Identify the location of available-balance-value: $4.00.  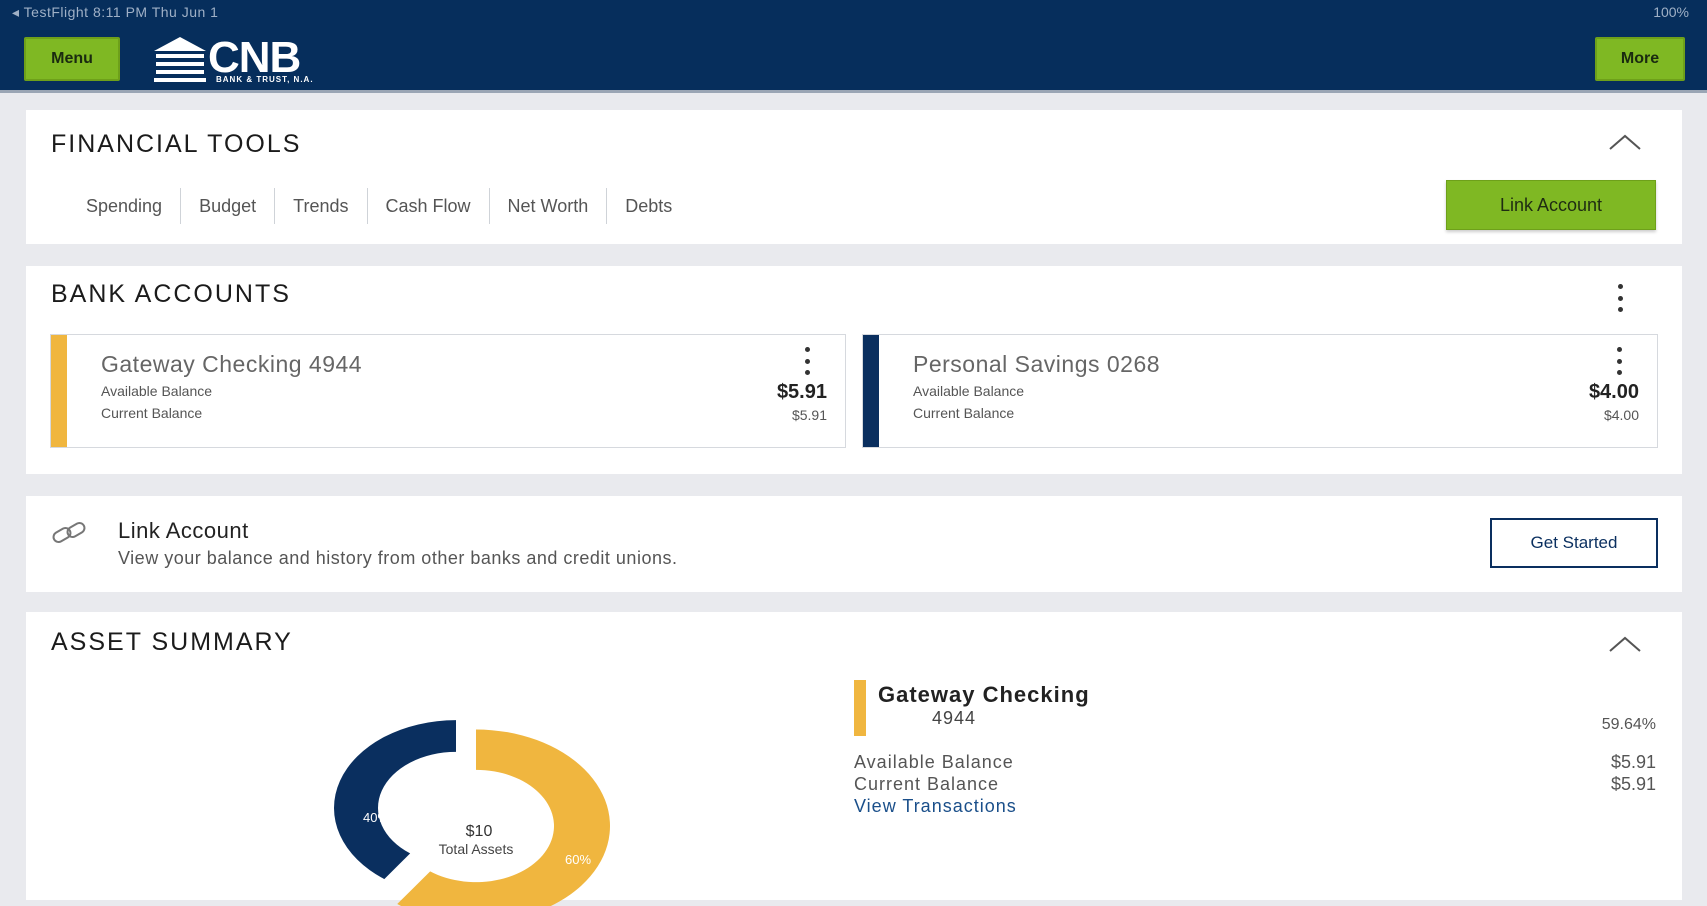
(1613, 392).